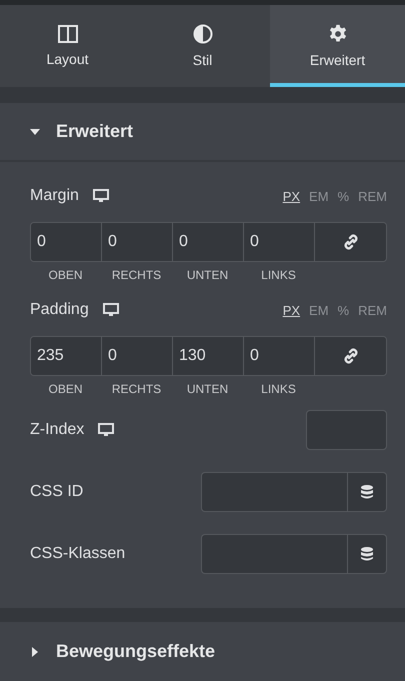 The image size is (405, 681). Describe the element at coordinates (57, 430) in the screenshot. I see `field-label: Z-Index` at that location.